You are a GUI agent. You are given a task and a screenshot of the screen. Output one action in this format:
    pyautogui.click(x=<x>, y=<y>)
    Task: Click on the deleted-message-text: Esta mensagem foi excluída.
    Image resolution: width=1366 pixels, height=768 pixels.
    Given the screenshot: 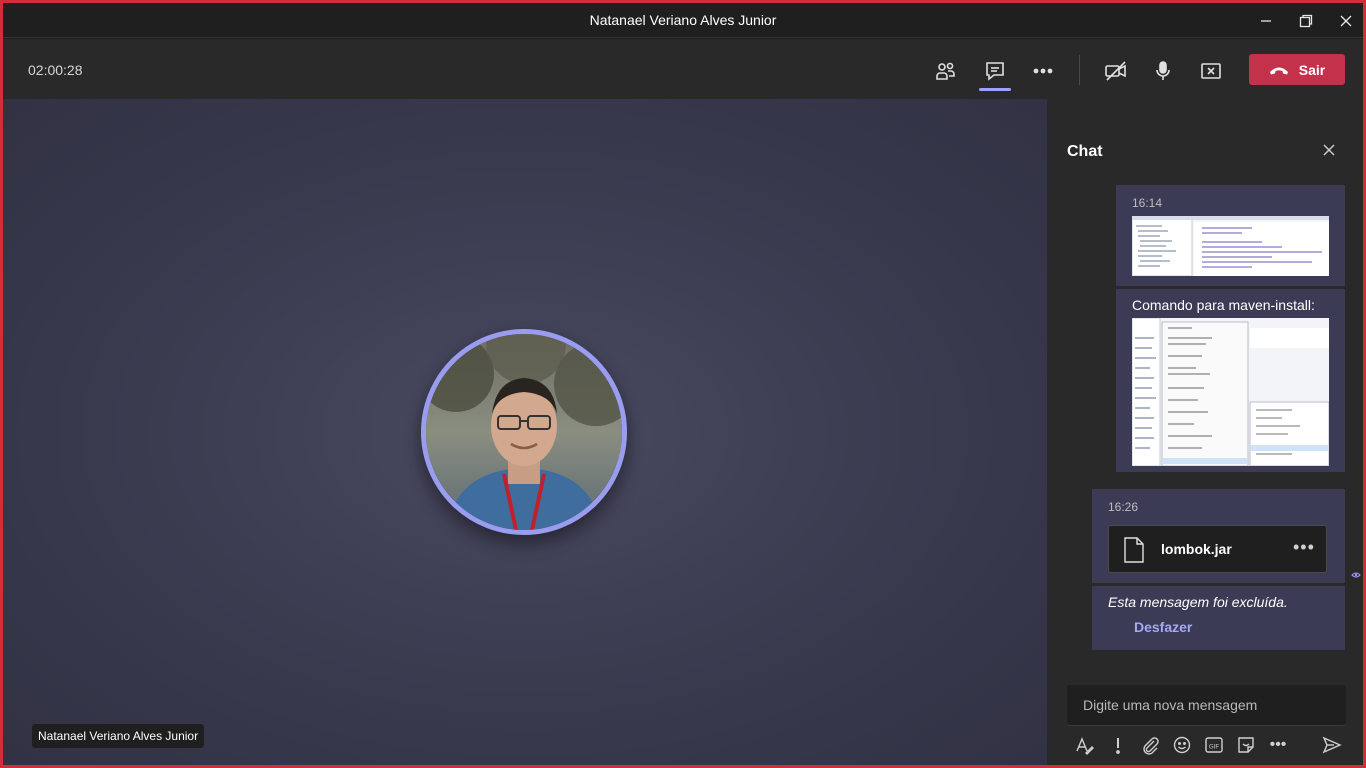 What is the action you would take?
    pyautogui.click(x=1198, y=602)
    